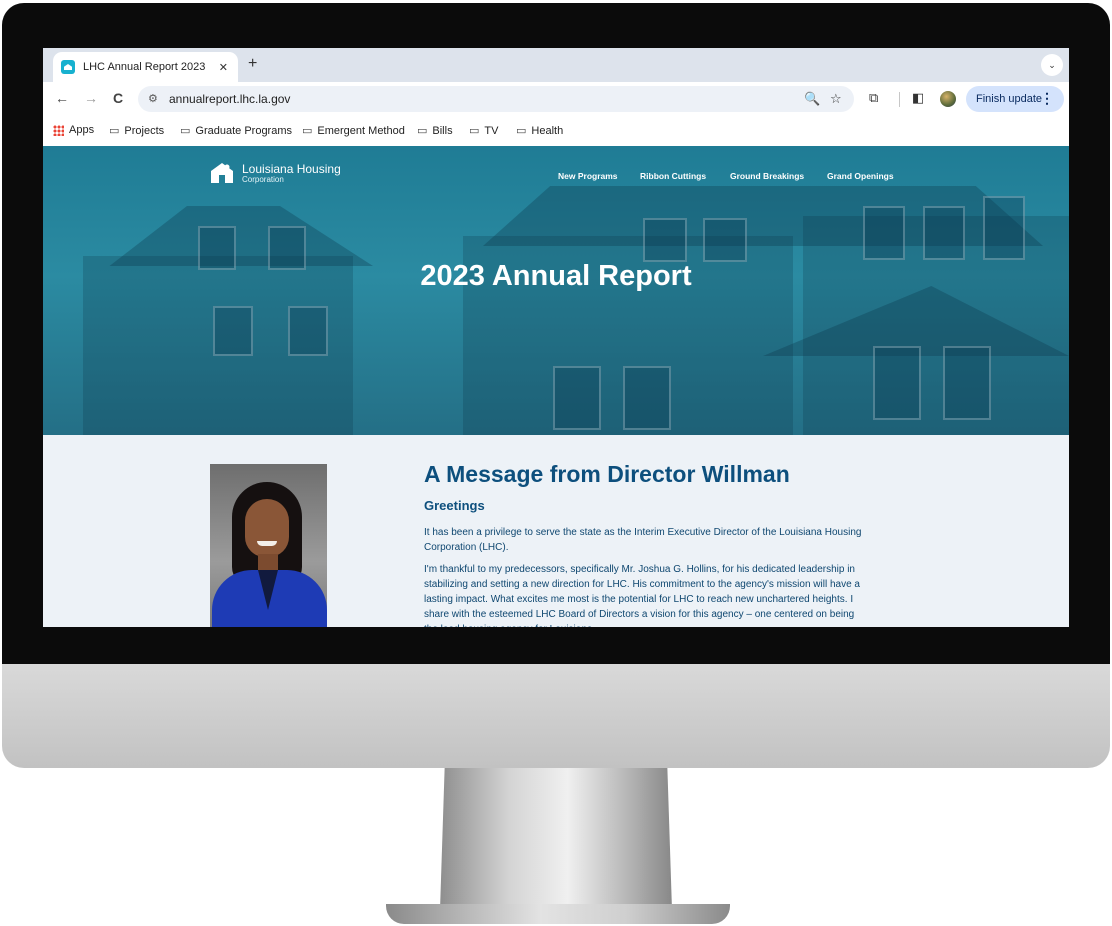 This screenshot has height=926, width=1112. I want to click on bookmark-label: Projects, so click(144, 130).